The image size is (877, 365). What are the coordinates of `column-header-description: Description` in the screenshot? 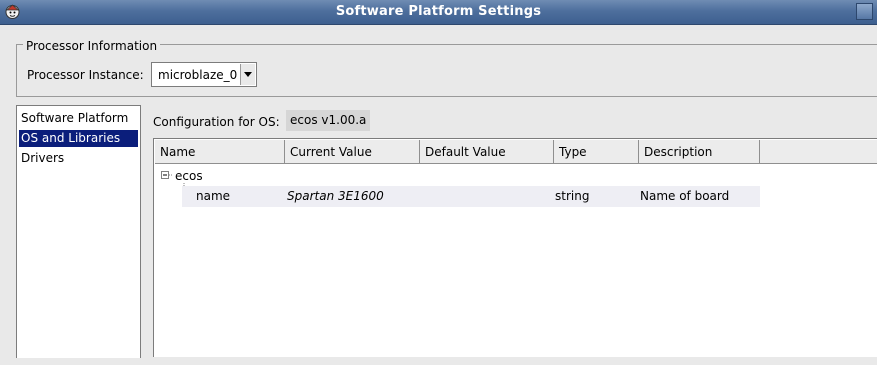 It's located at (699, 152).